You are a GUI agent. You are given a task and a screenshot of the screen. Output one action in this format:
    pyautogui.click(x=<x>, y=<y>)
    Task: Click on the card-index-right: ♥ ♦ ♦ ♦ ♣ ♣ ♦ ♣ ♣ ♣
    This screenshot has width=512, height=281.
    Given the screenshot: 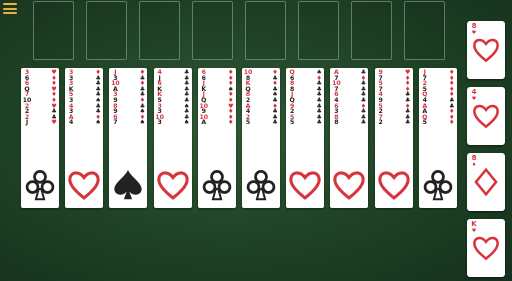 What is the action you would take?
    pyautogui.click(x=408, y=98)
    